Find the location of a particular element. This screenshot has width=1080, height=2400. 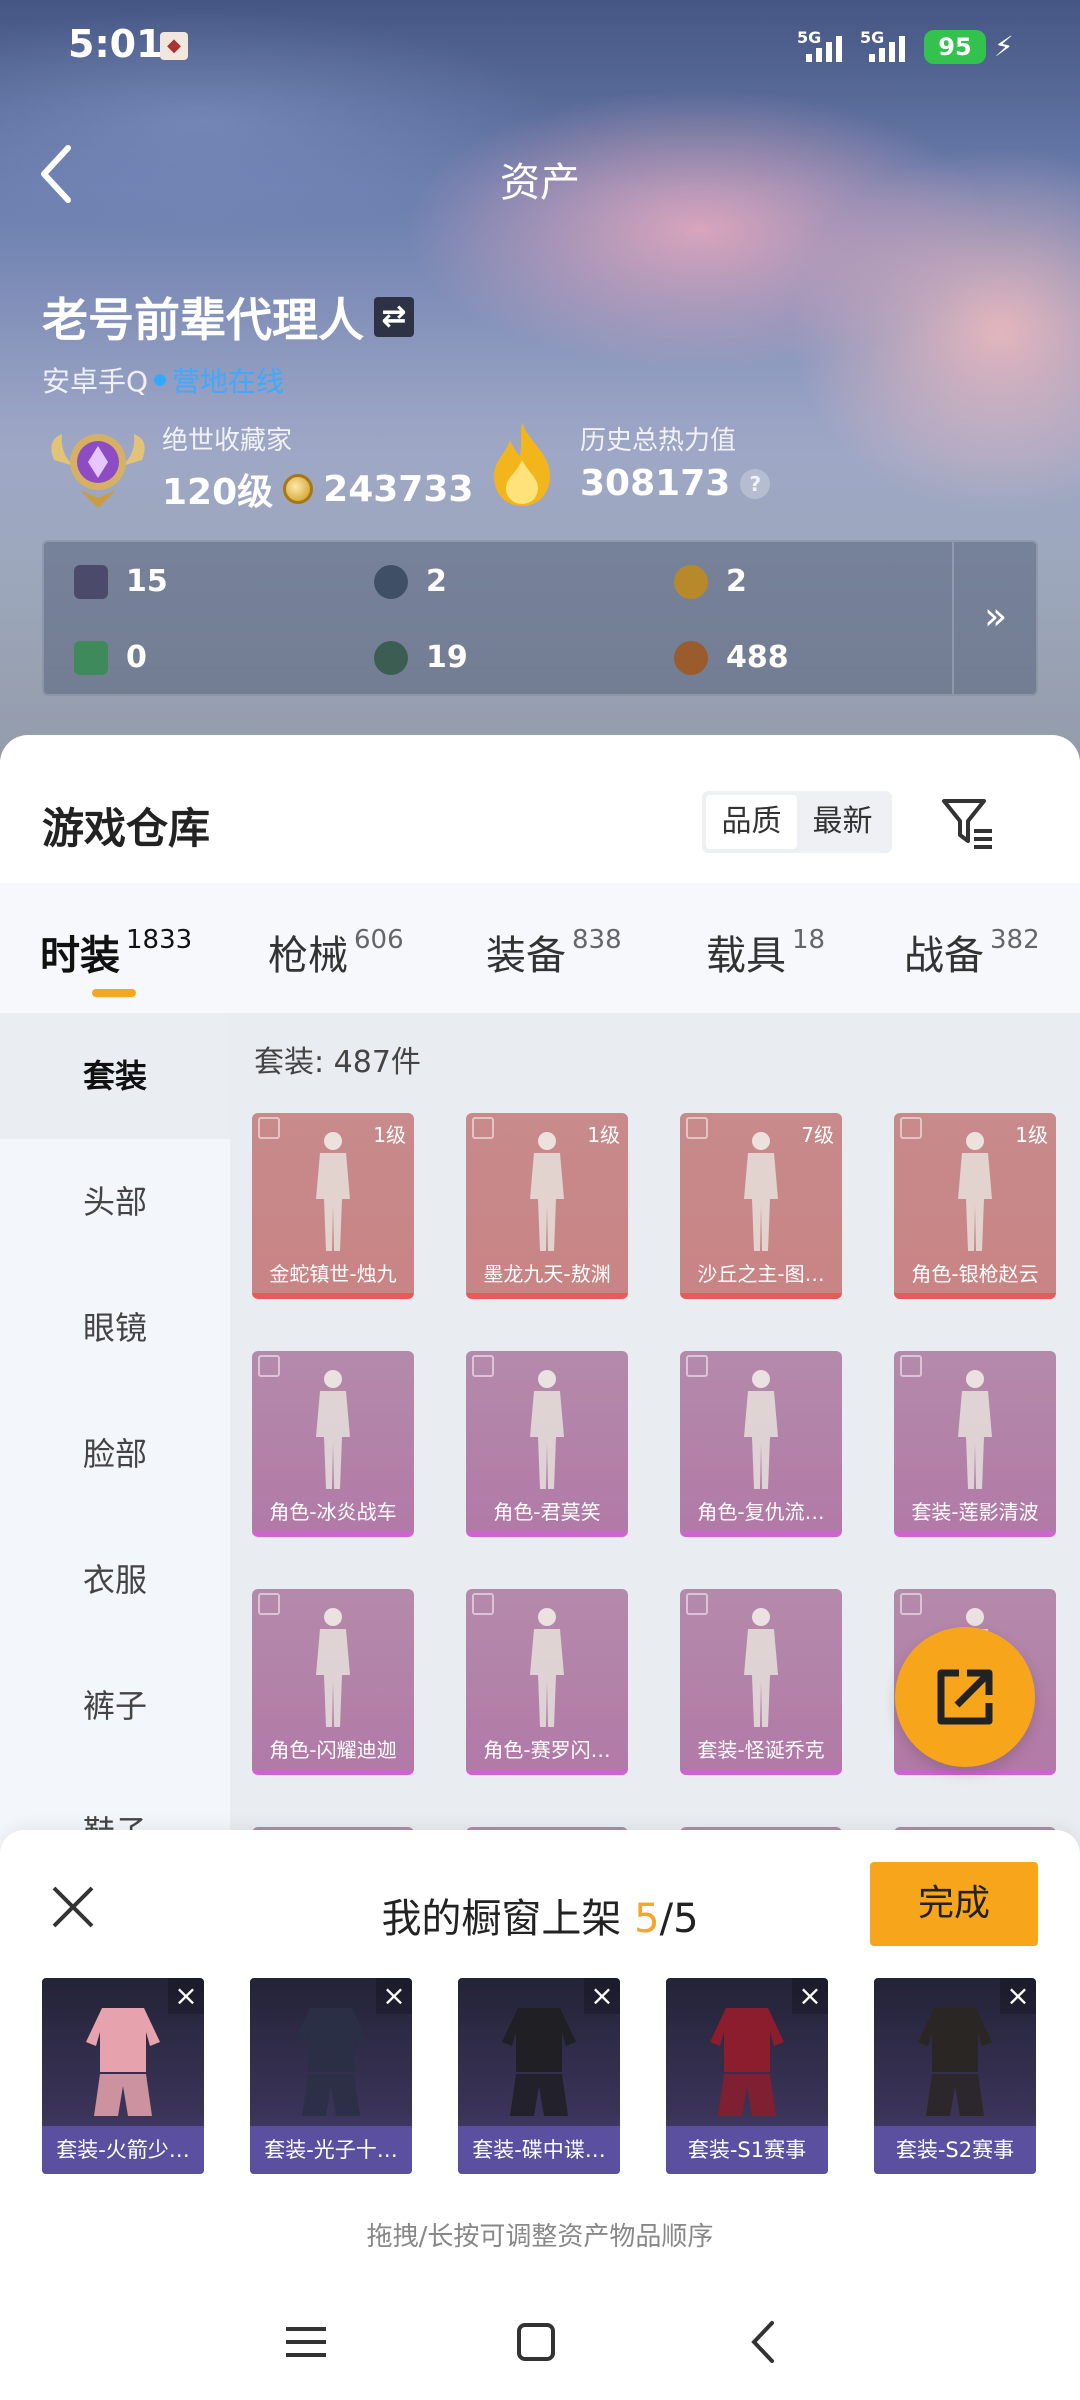

outfit-card: 角色-冰炎战车 is located at coordinates (333, 1444).